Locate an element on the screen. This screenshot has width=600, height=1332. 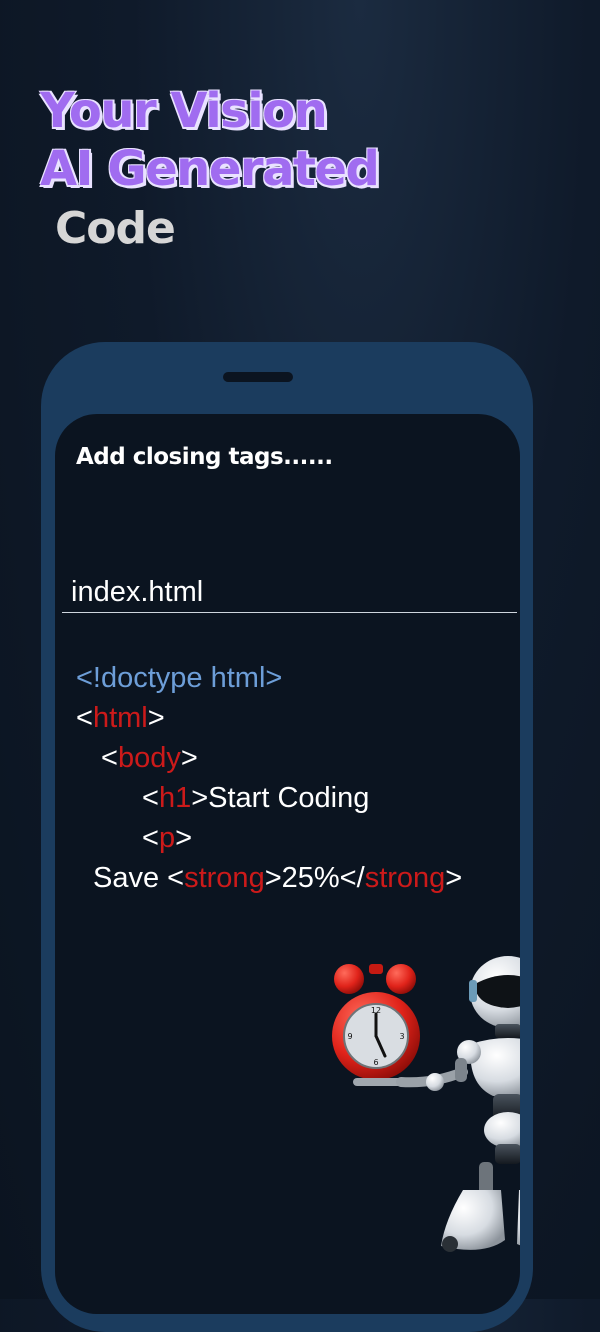
code-line-h1: <h1>Start Coding is located at coordinates (255, 798).